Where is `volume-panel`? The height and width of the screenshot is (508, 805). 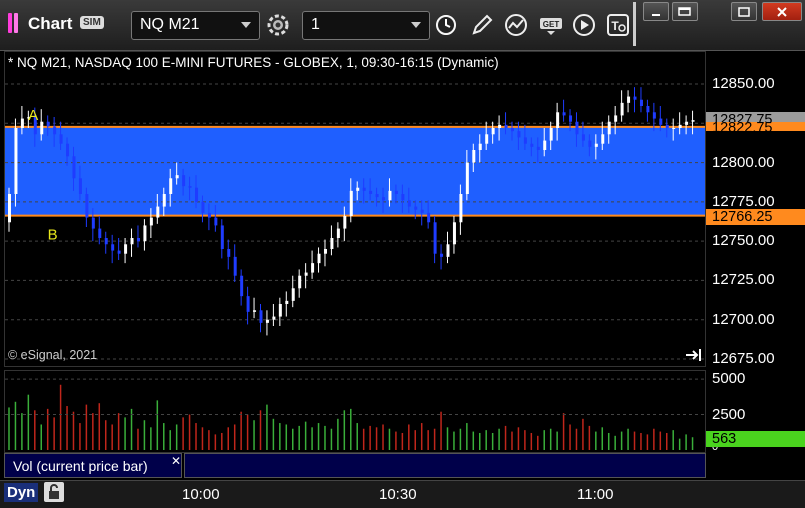 volume-panel is located at coordinates (355, 411).